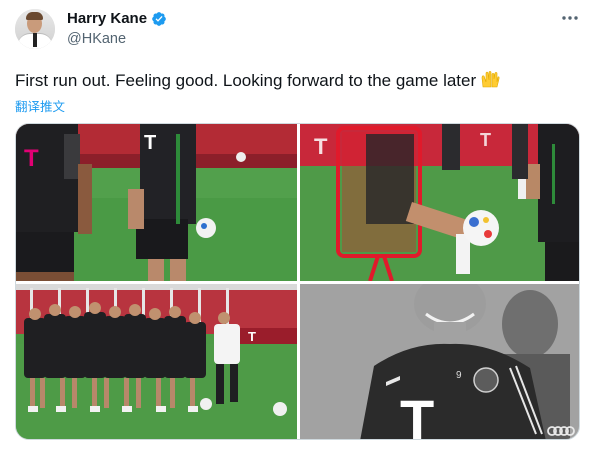 This screenshot has width=593, height=451. What do you see at coordinates (31, 158) in the screenshot?
I see `kit-logo-1: T` at bounding box center [31, 158].